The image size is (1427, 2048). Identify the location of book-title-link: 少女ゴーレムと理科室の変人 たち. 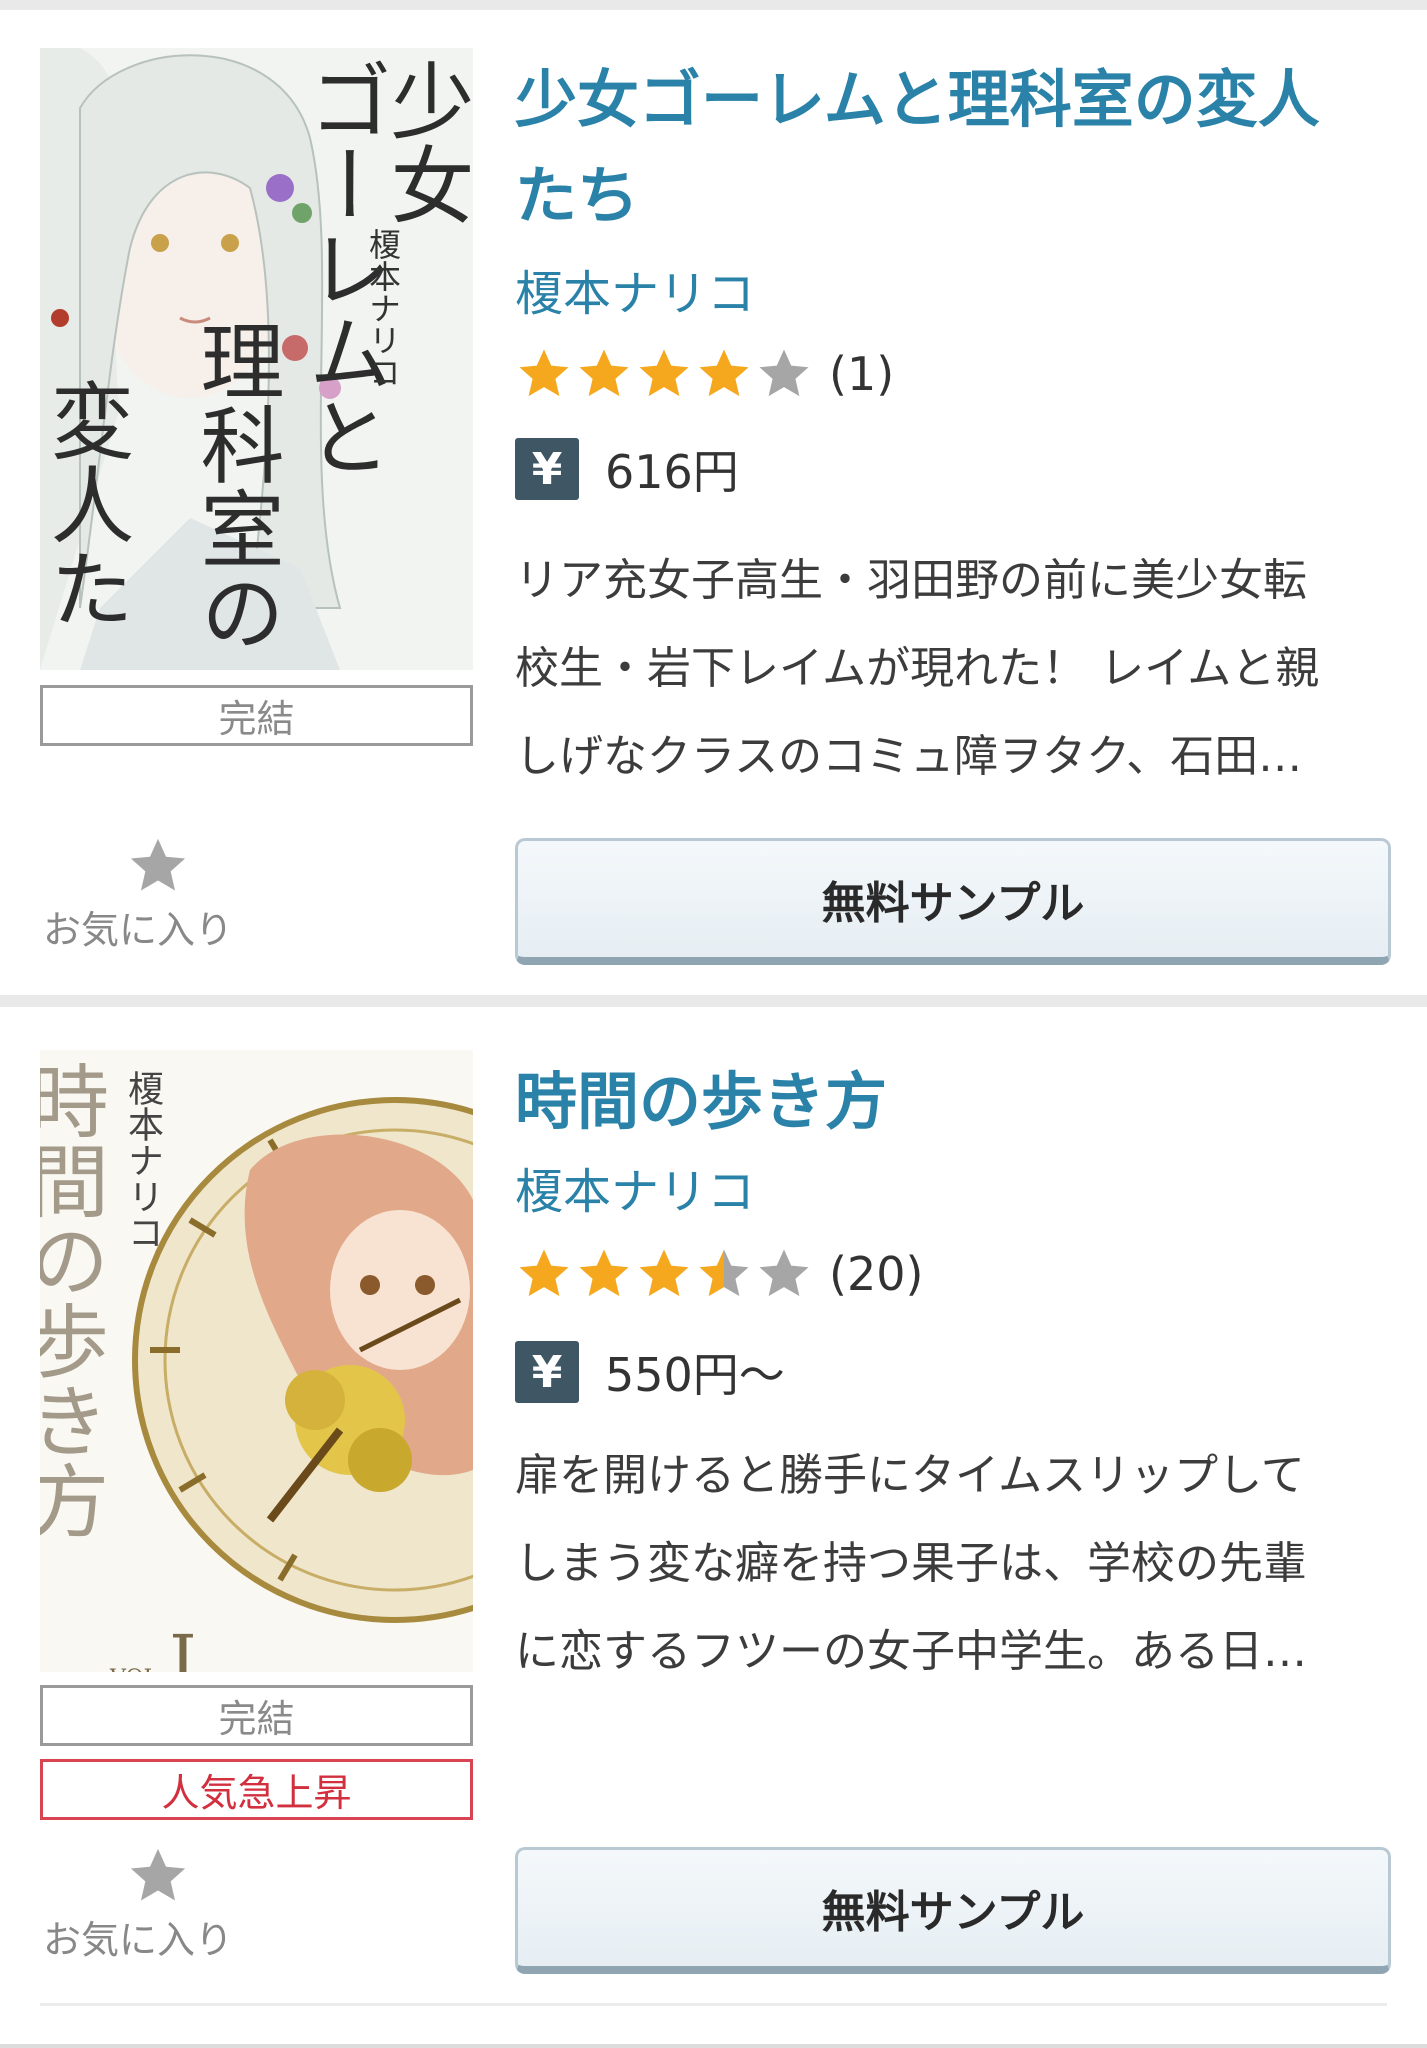
(955, 148).